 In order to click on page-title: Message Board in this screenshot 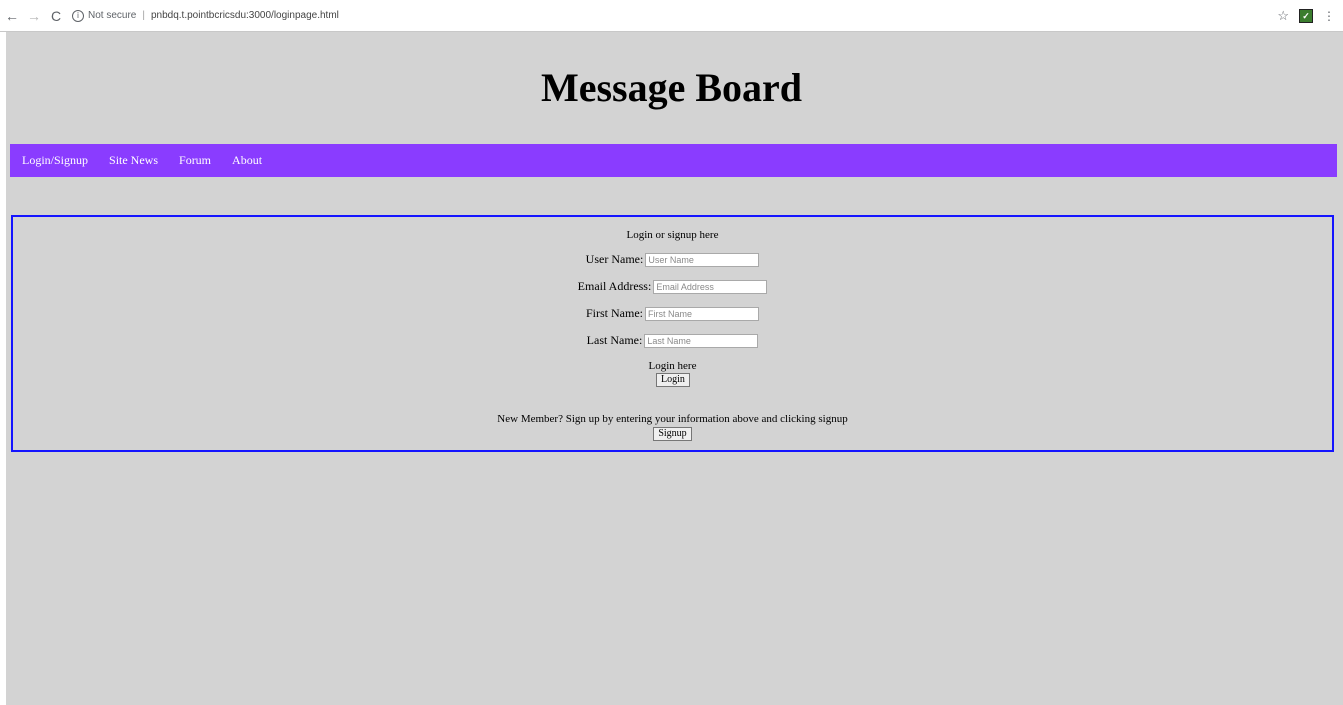, I will do `click(671, 87)`.